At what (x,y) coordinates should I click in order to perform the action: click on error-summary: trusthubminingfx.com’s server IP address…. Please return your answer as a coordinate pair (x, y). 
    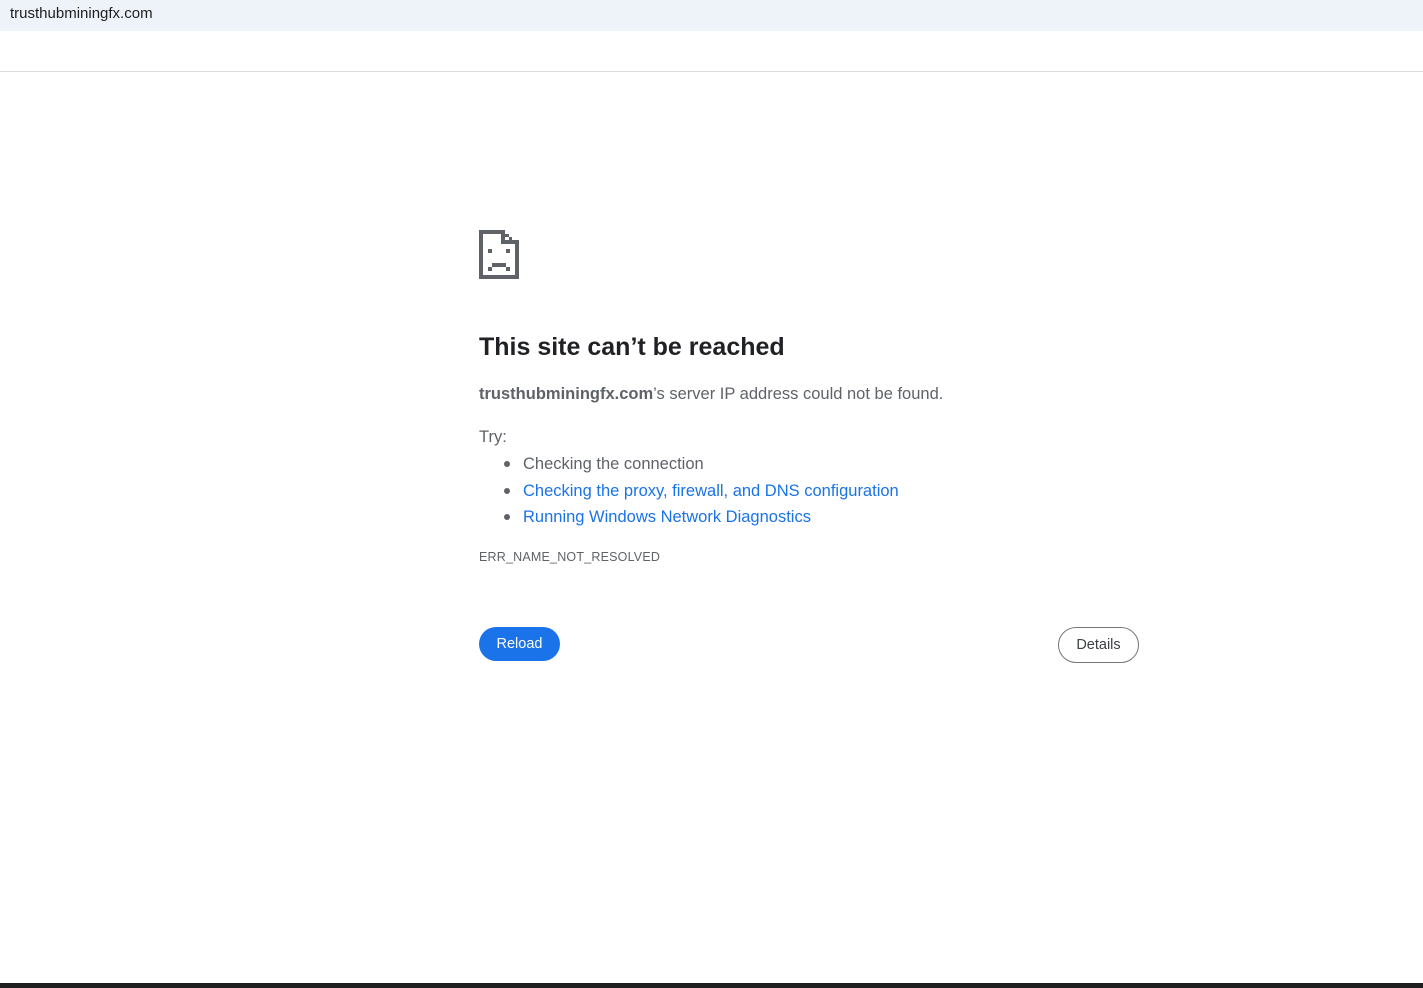
    Looking at the image, I should click on (711, 394).